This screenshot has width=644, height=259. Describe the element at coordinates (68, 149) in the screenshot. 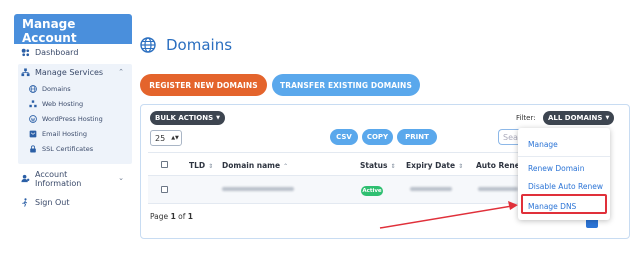

I see `sidebar-subitem-label: SSL Certificates` at that location.